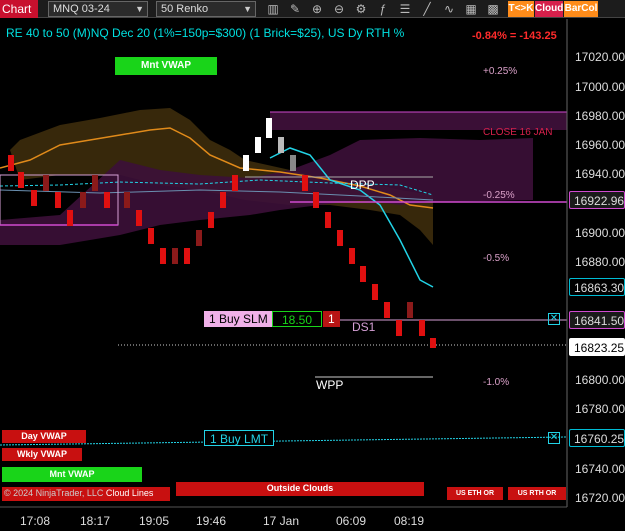  Describe the element at coordinates (72, 474) in the screenshot. I see `mnt-vwap-bottom-tag: Mnt VWAP` at that location.